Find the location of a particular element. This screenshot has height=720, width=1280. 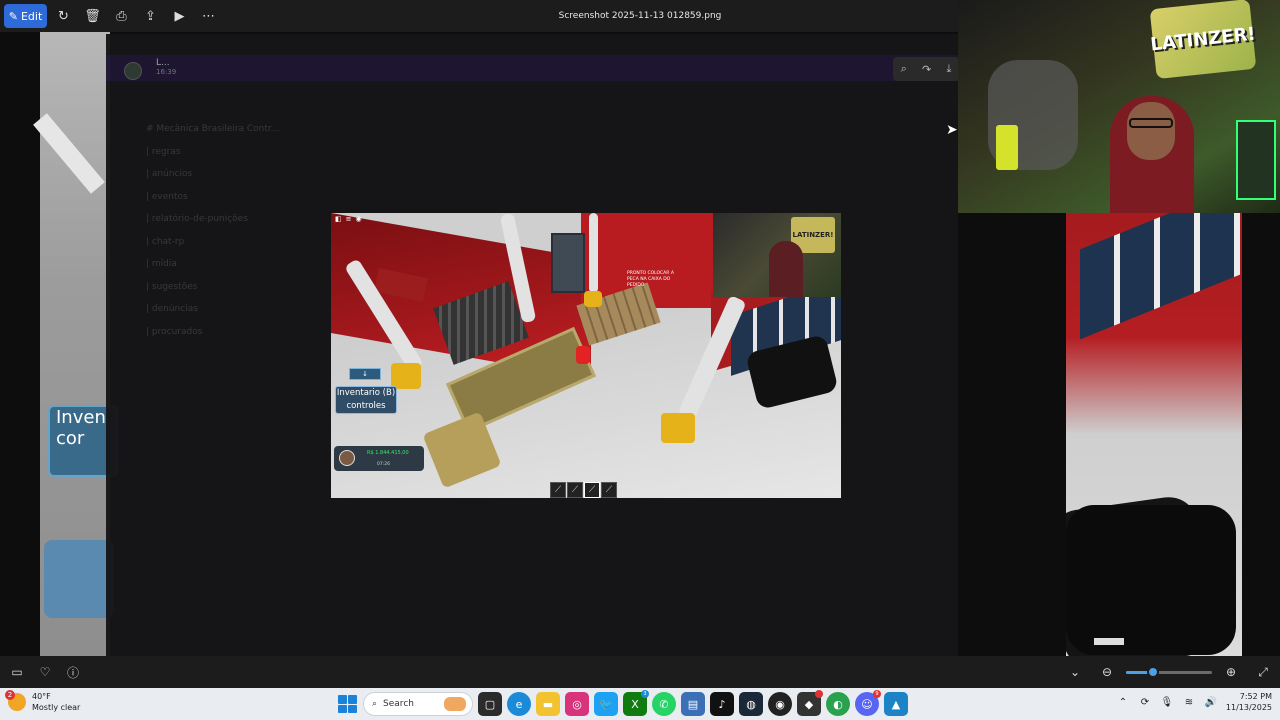

filmstrip-icon: ▭ is located at coordinates (17, 672).